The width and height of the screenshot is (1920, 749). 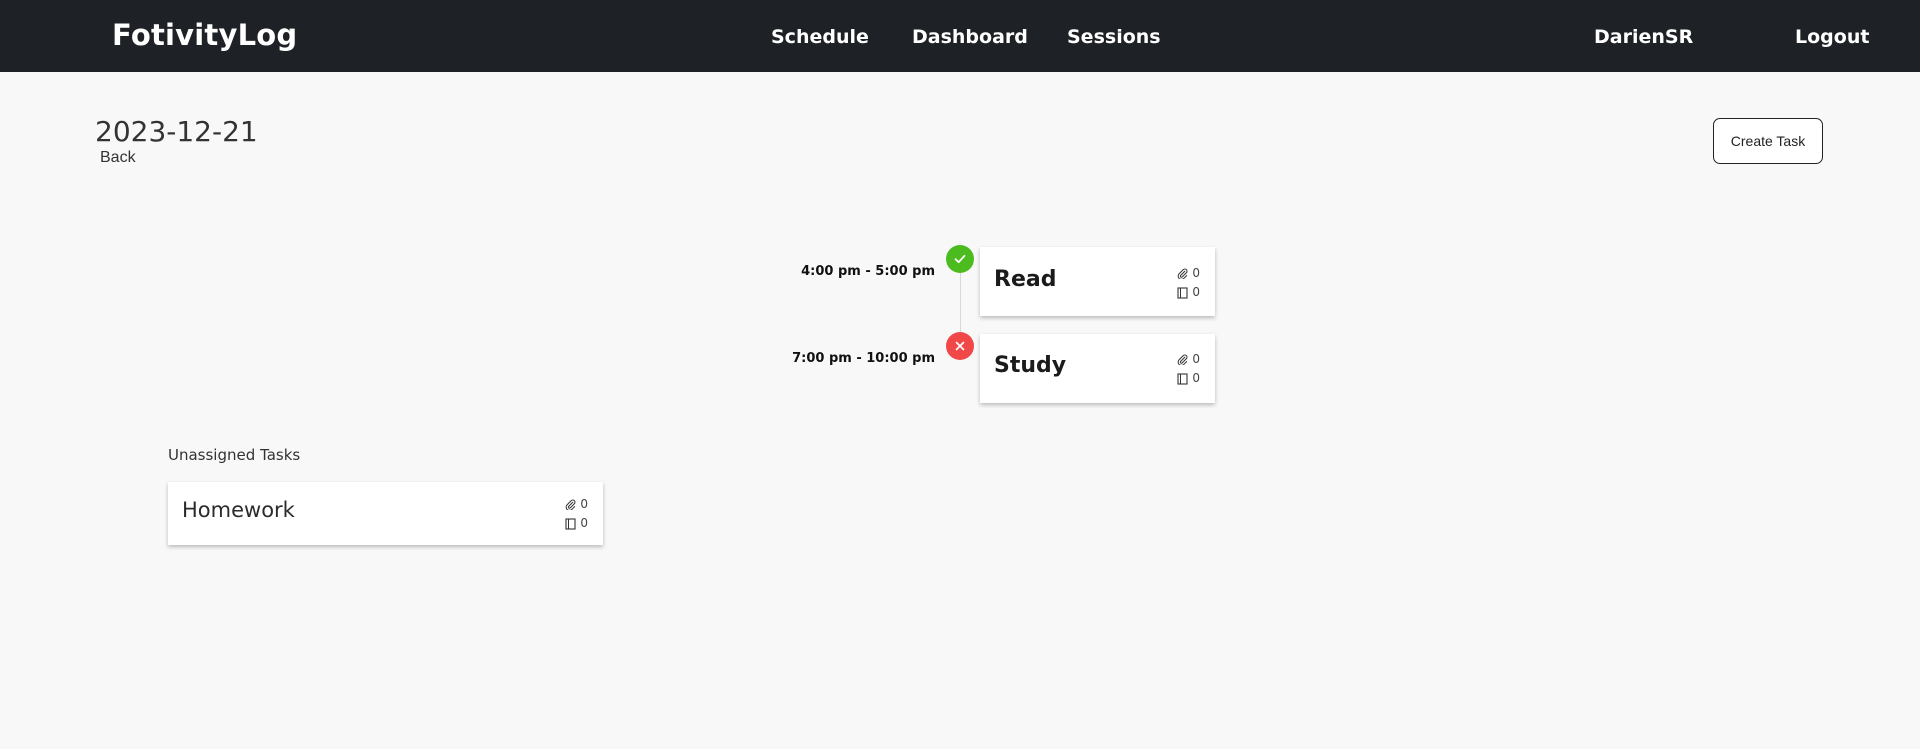 What do you see at coordinates (204, 35) in the screenshot?
I see `brand-logo: FotivityLog` at bounding box center [204, 35].